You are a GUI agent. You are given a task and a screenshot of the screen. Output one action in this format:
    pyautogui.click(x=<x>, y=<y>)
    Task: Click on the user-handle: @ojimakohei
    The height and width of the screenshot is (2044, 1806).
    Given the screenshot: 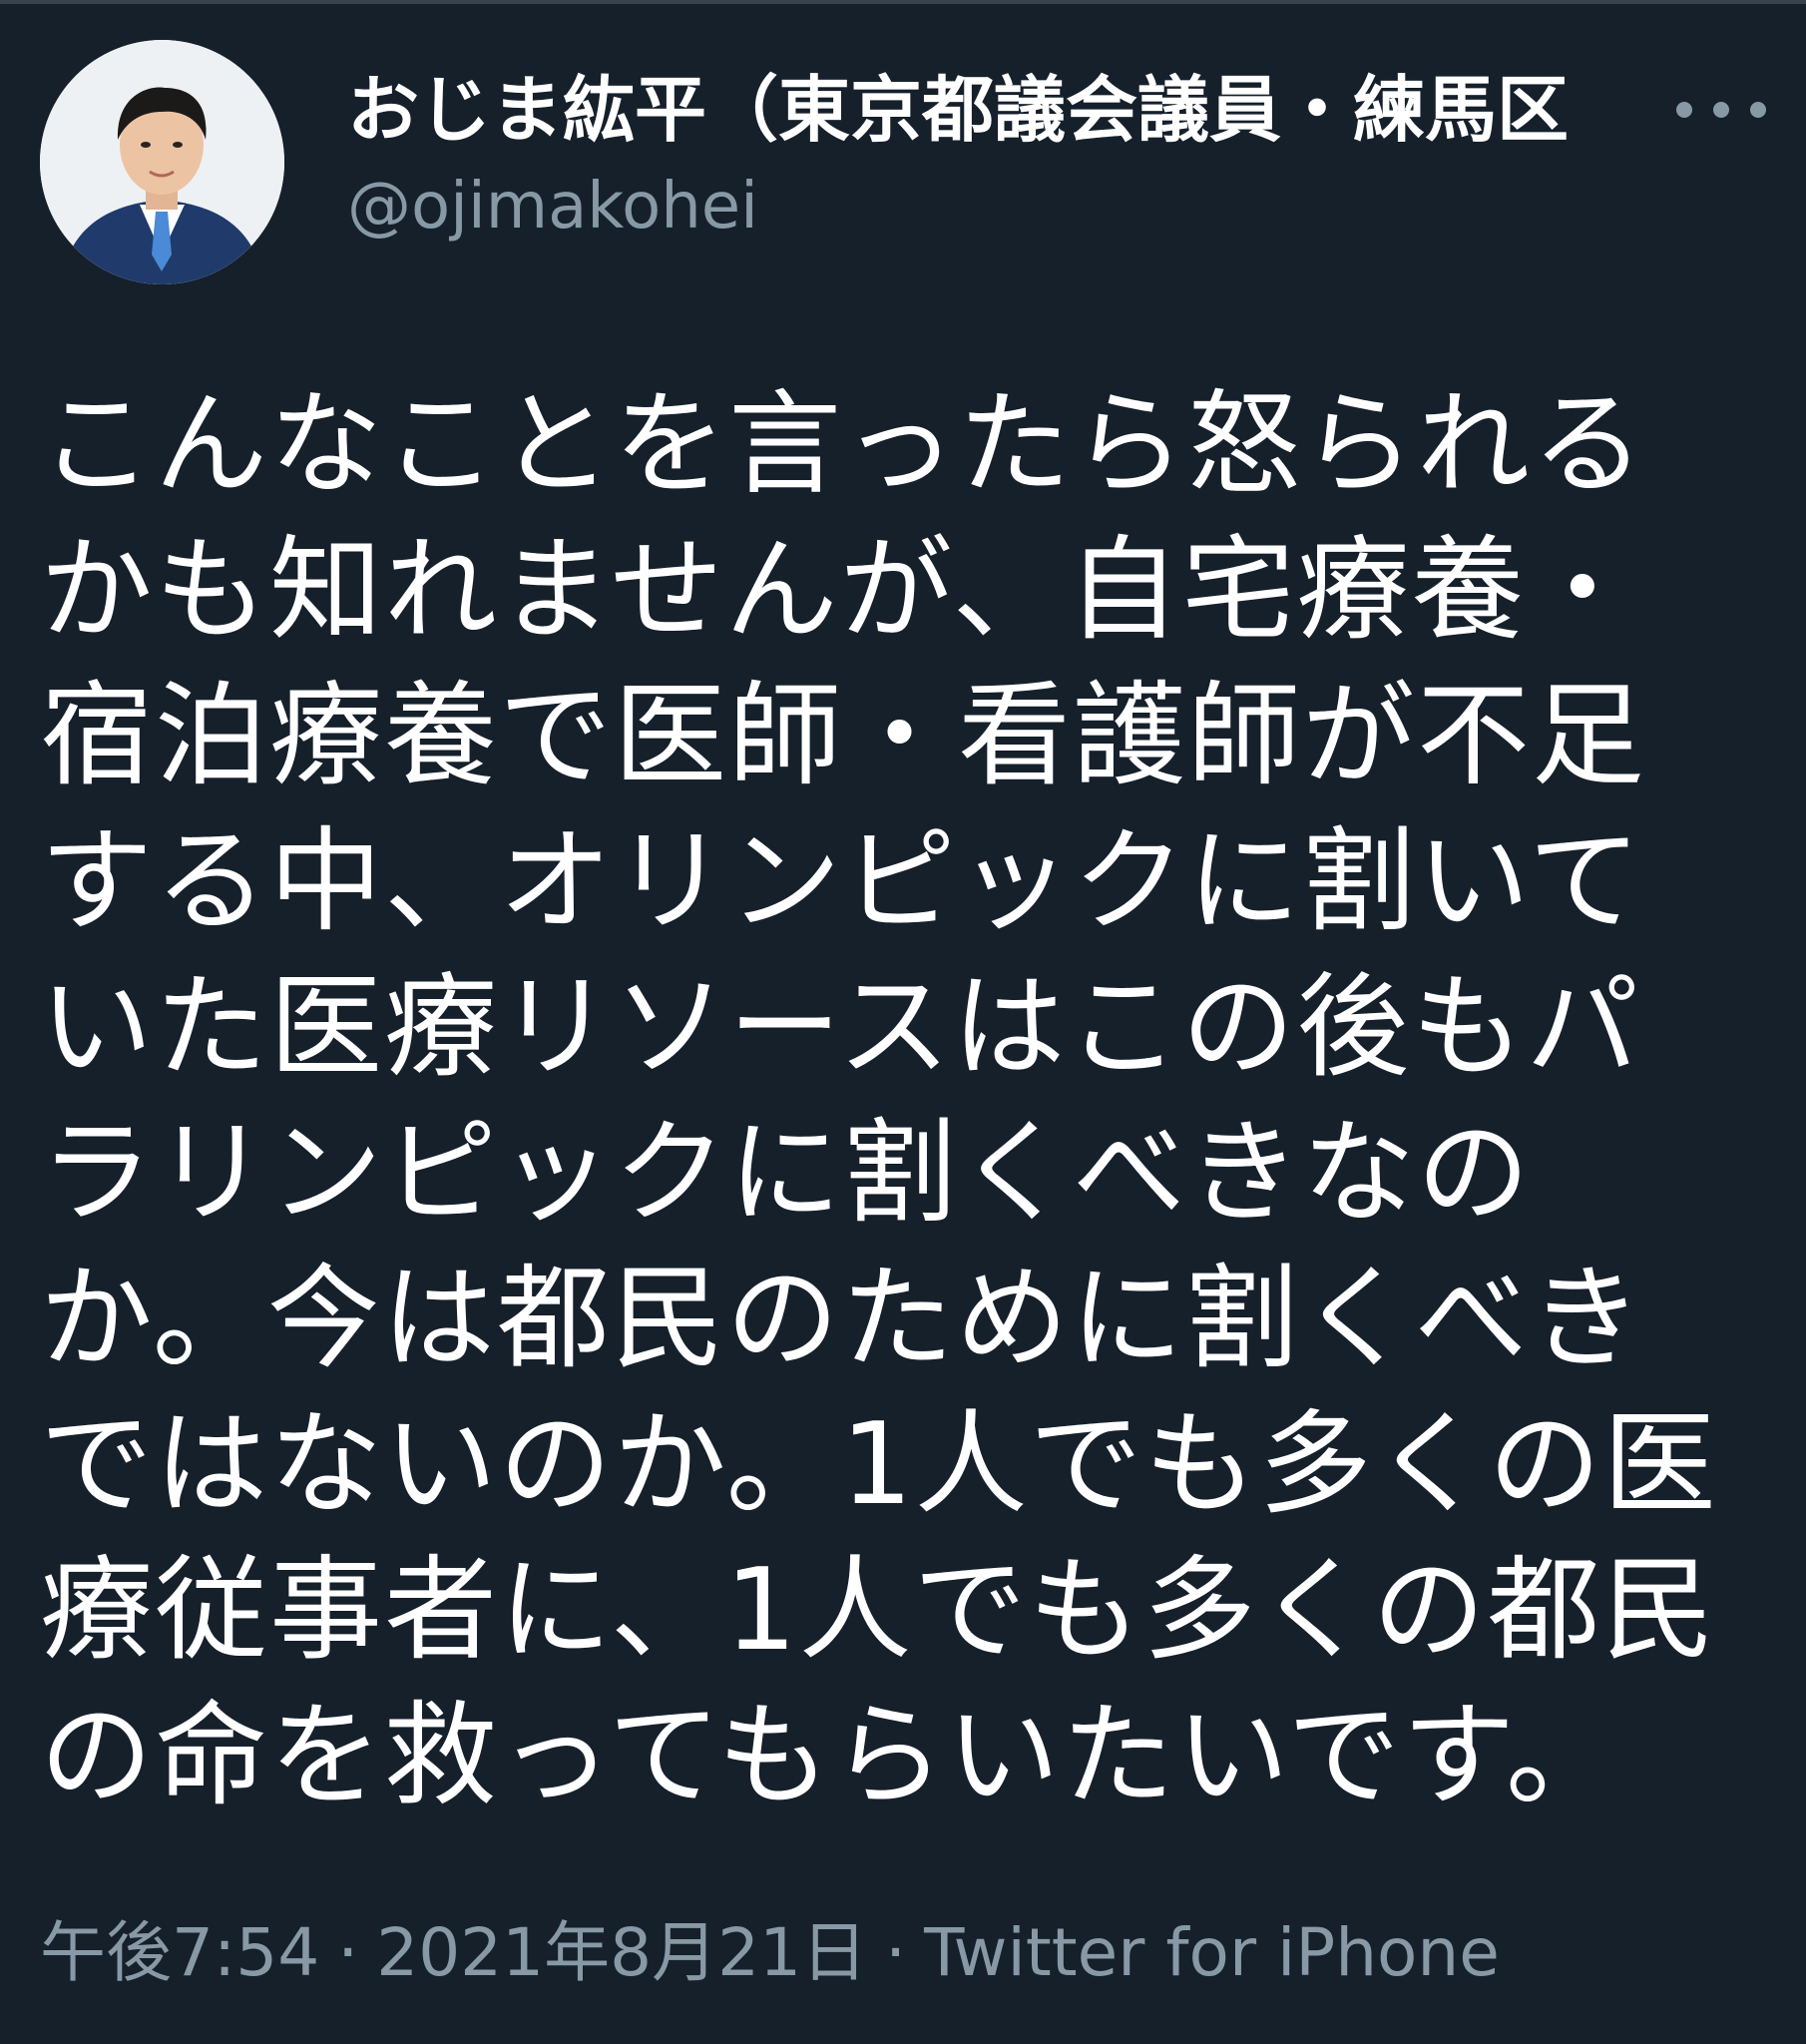 What is the action you would take?
    pyautogui.click(x=995, y=207)
    